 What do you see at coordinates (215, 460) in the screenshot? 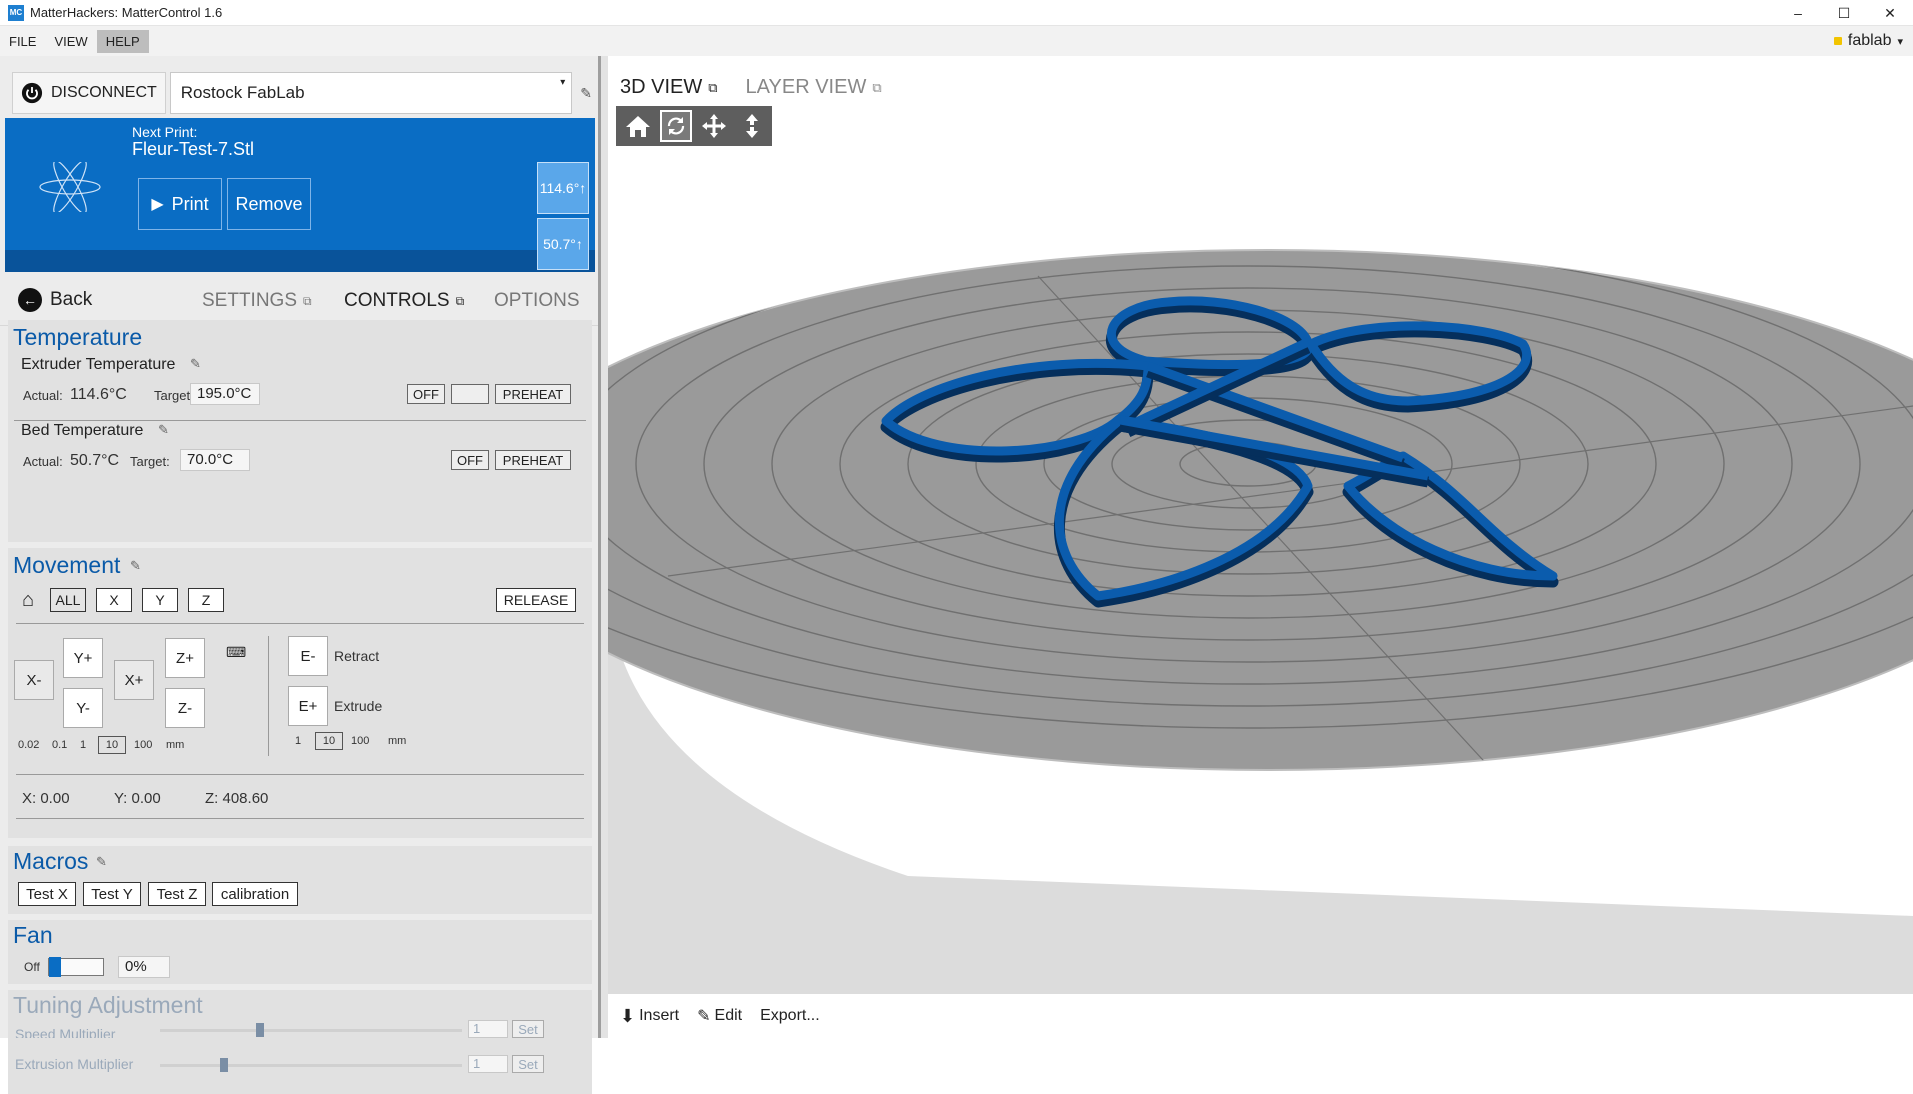
I see `bed-target-input: 70.0°C` at bounding box center [215, 460].